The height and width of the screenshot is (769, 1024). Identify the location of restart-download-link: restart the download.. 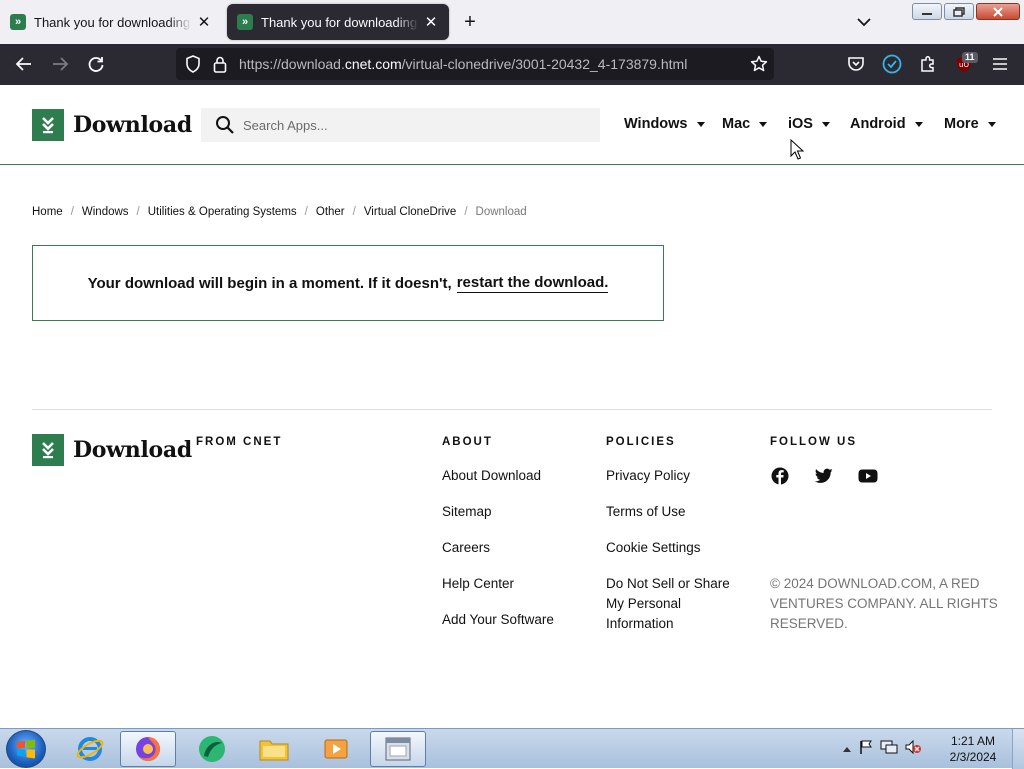
(532, 283).